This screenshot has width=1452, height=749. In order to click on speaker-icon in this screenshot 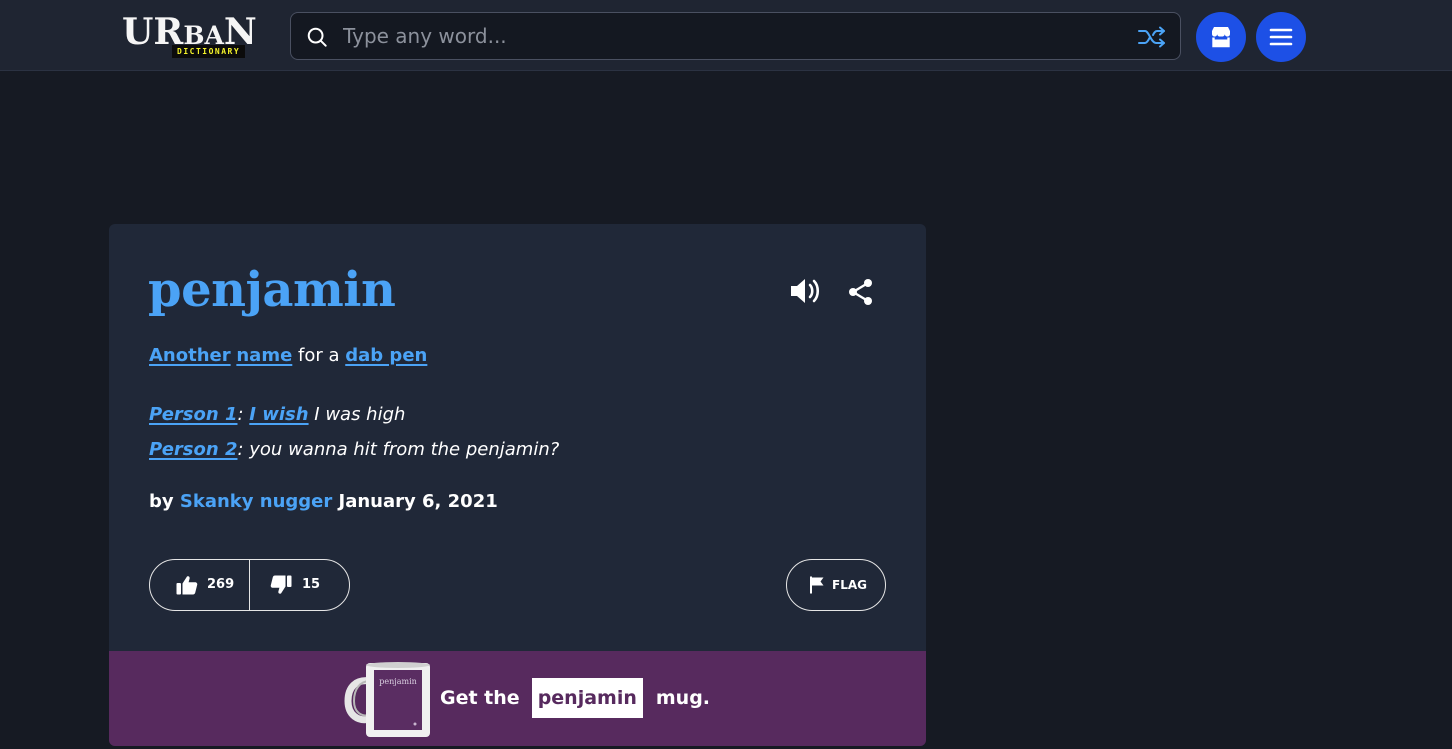, I will do `click(806, 291)`.